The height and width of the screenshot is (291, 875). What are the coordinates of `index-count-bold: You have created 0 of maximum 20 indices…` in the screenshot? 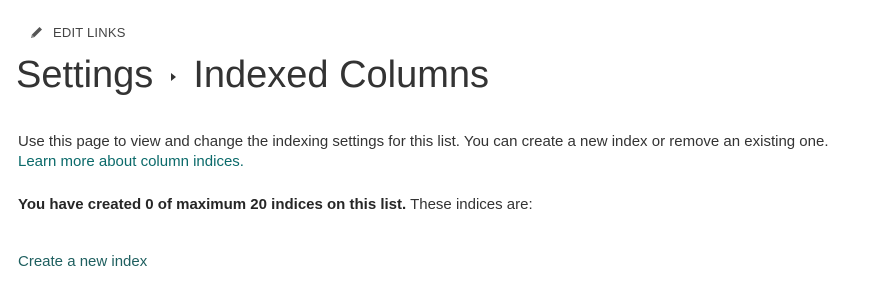 It's located at (212, 204).